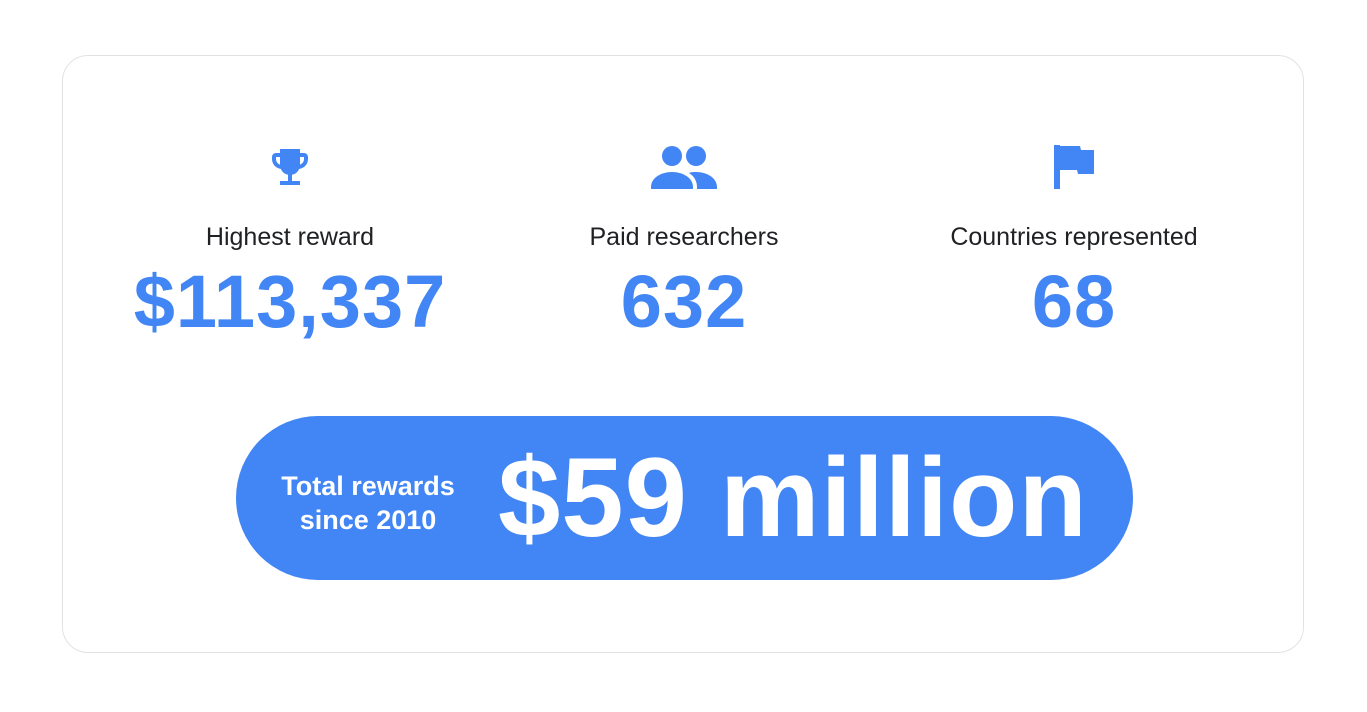 The height and width of the screenshot is (712, 1367). I want to click on stat-value: 632, so click(684, 301).